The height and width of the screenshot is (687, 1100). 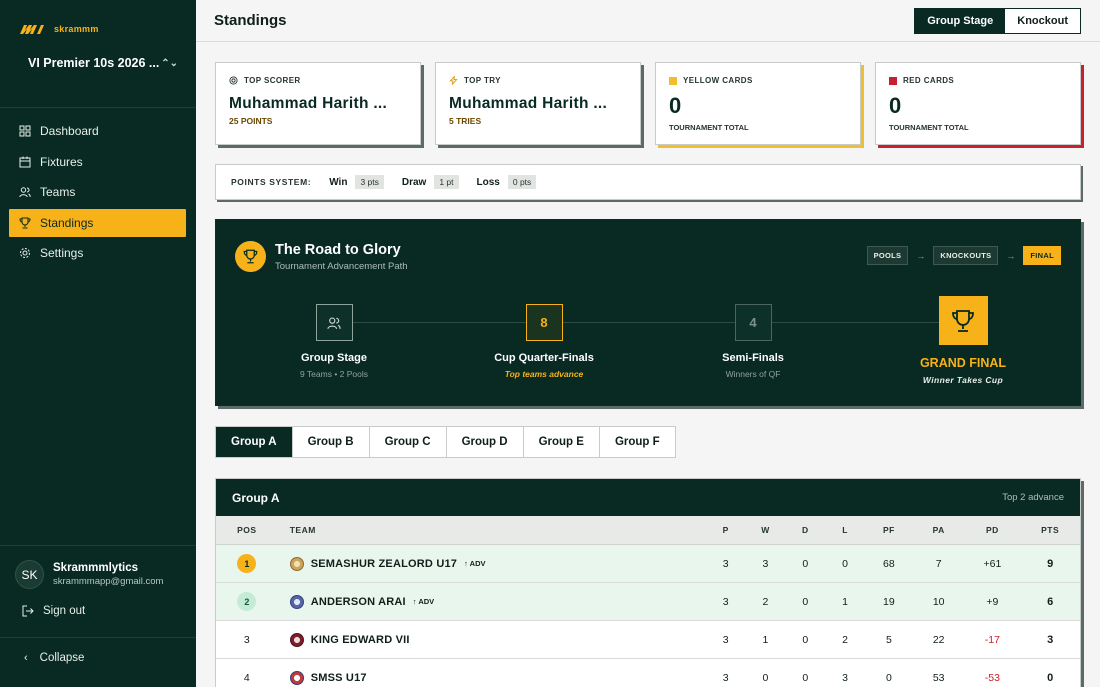 I want to click on tab-group-c: Group C, so click(x=408, y=442).